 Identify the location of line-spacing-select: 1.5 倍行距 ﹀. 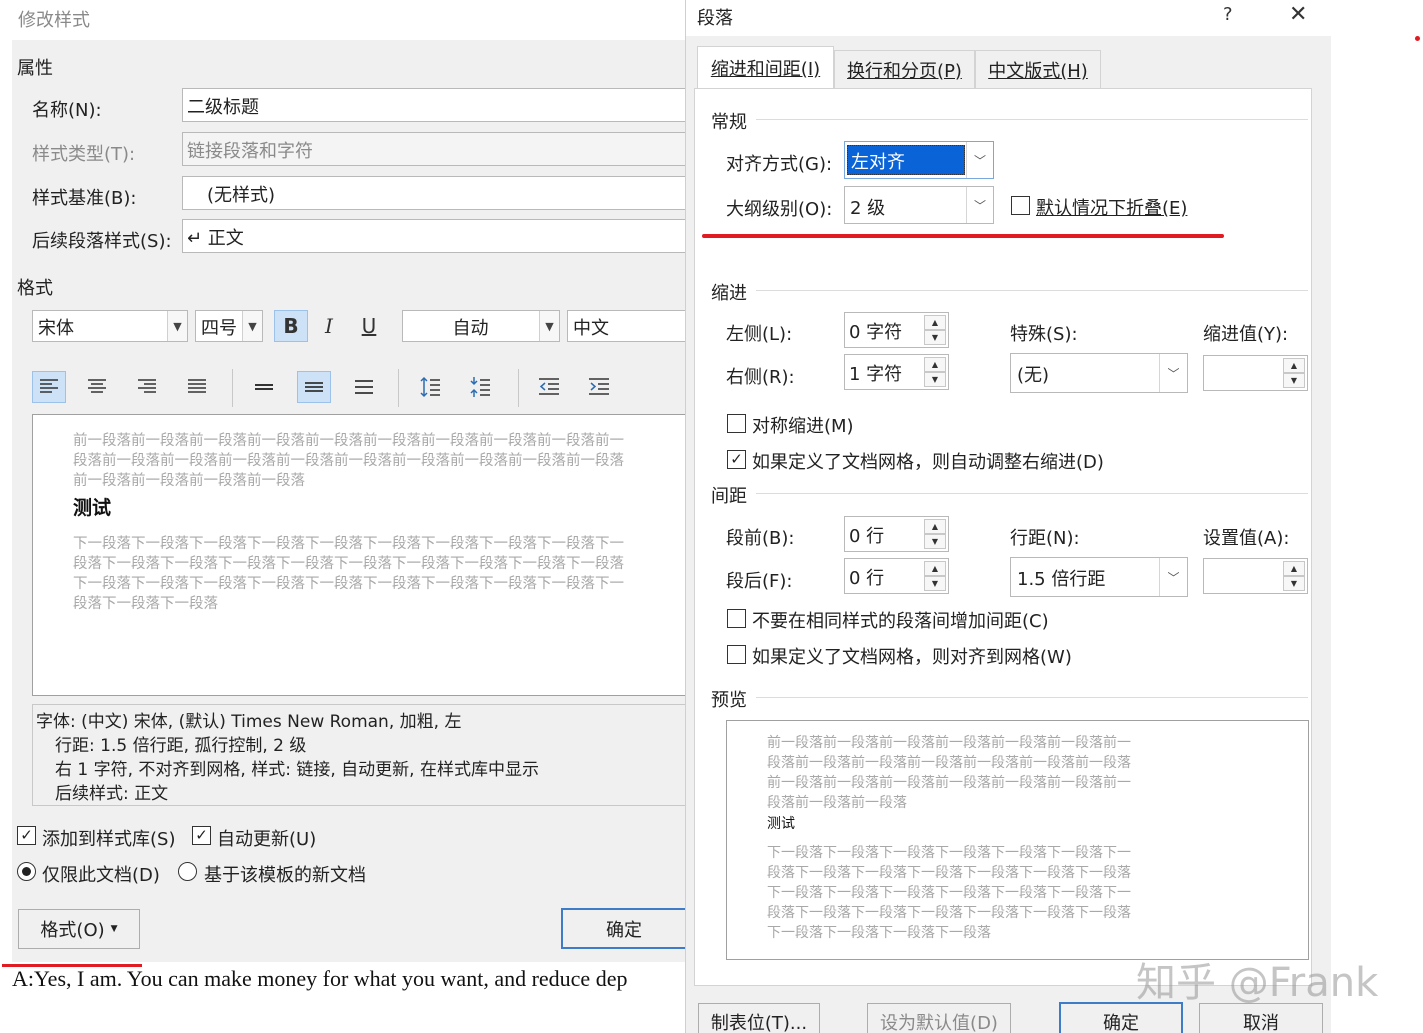
(1099, 577).